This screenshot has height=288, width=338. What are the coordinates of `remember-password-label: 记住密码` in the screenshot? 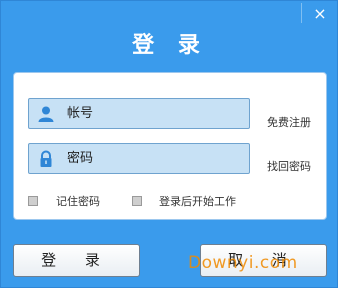 It's located at (78, 201).